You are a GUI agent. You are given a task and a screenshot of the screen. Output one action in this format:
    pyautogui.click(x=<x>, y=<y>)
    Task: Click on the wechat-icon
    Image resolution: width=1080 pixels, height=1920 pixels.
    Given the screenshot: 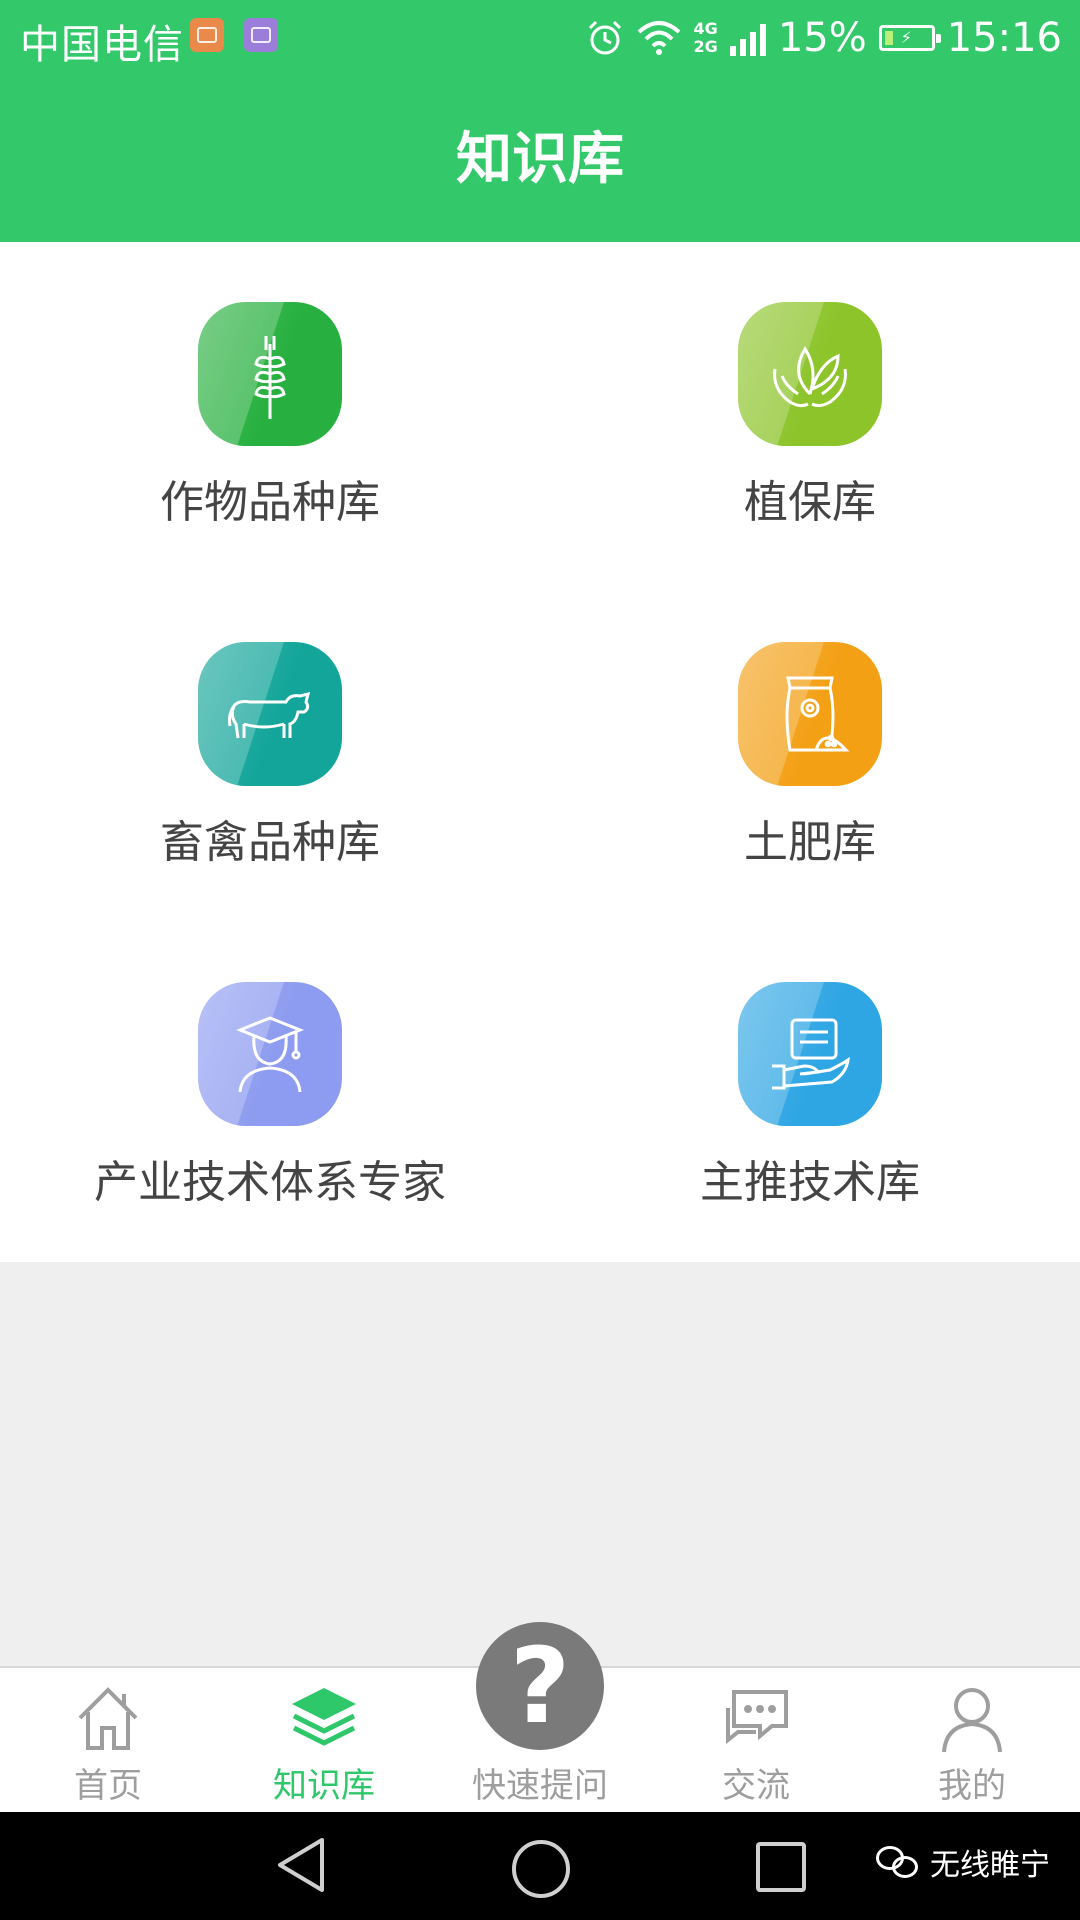 What is the action you would take?
    pyautogui.click(x=898, y=1862)
    